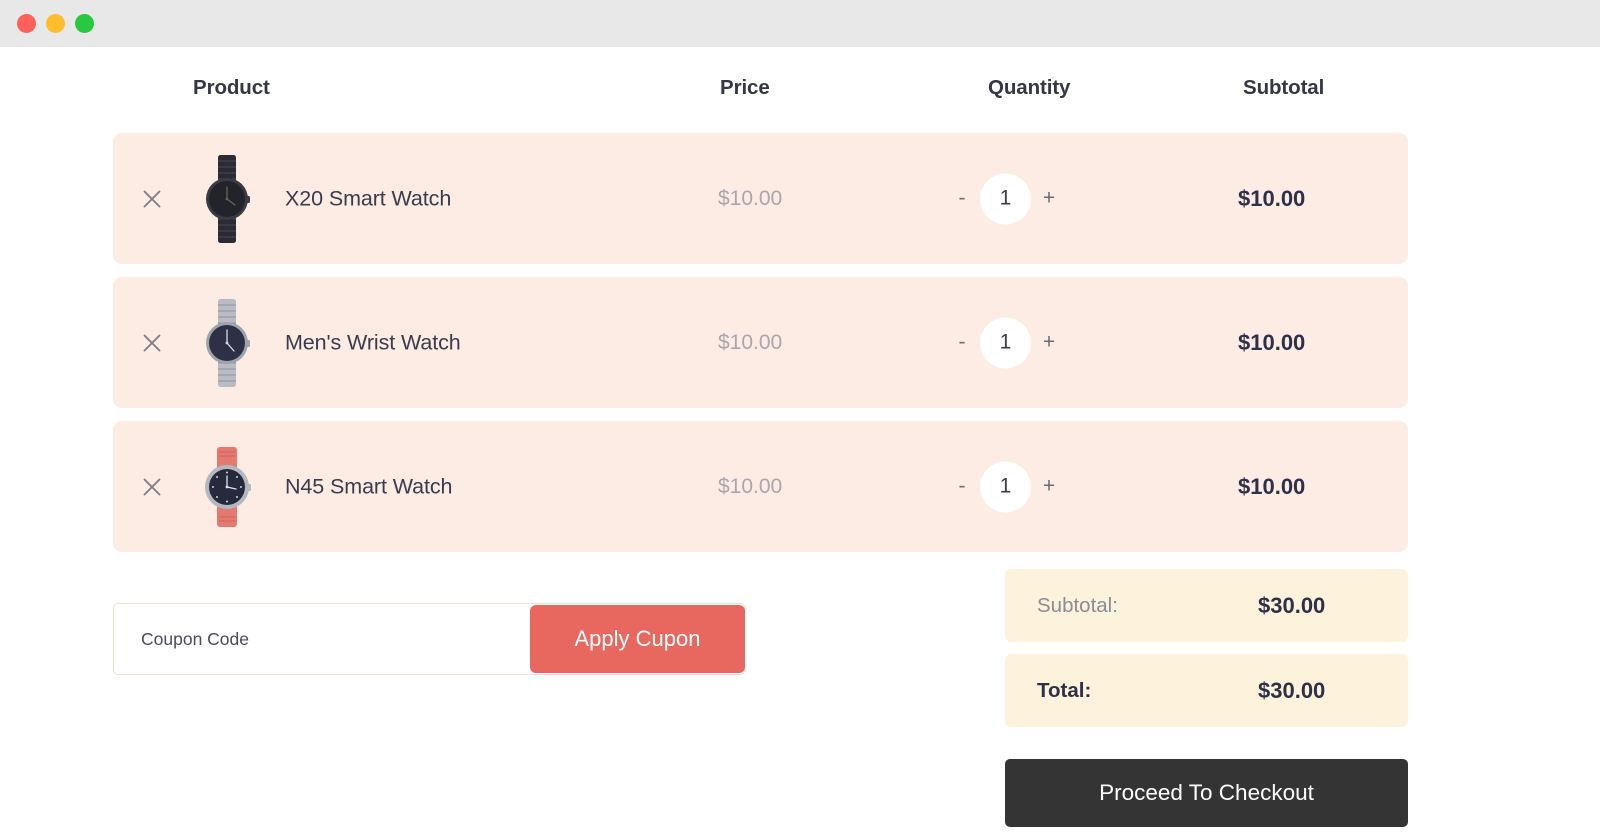 The height and width of the screenshot is (839, 1600). I want to click on product-name: X20 Smart Watch, so click(368, 198).